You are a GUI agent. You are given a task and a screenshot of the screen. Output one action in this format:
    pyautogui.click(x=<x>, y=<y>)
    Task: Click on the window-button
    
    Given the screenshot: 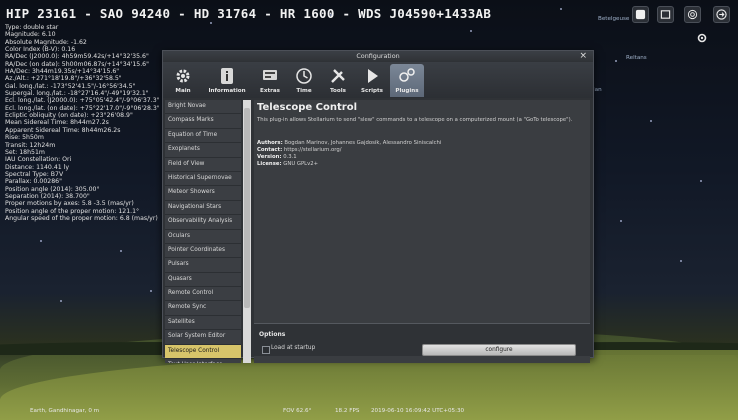 What is the action you would take?
    pyautogui.click(x=665, y=14)
    